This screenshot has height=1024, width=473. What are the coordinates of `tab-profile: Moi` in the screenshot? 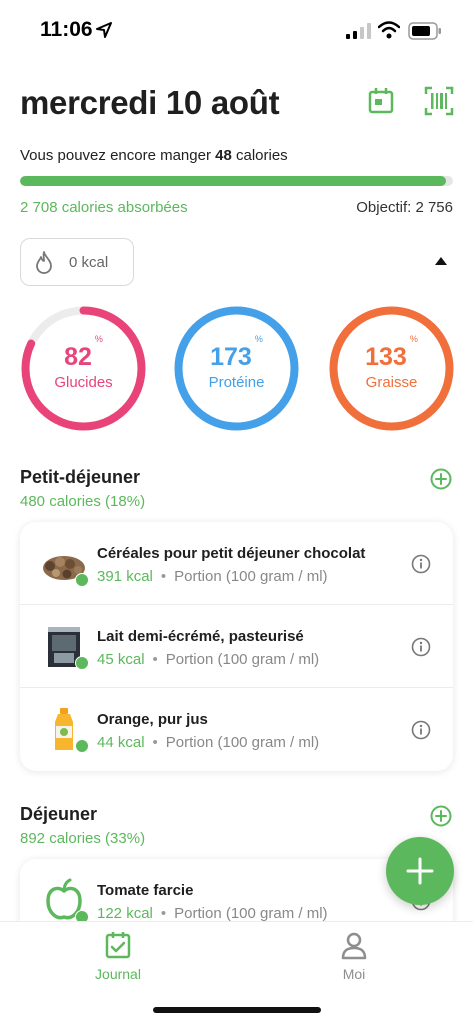 It's located at (354, 956).